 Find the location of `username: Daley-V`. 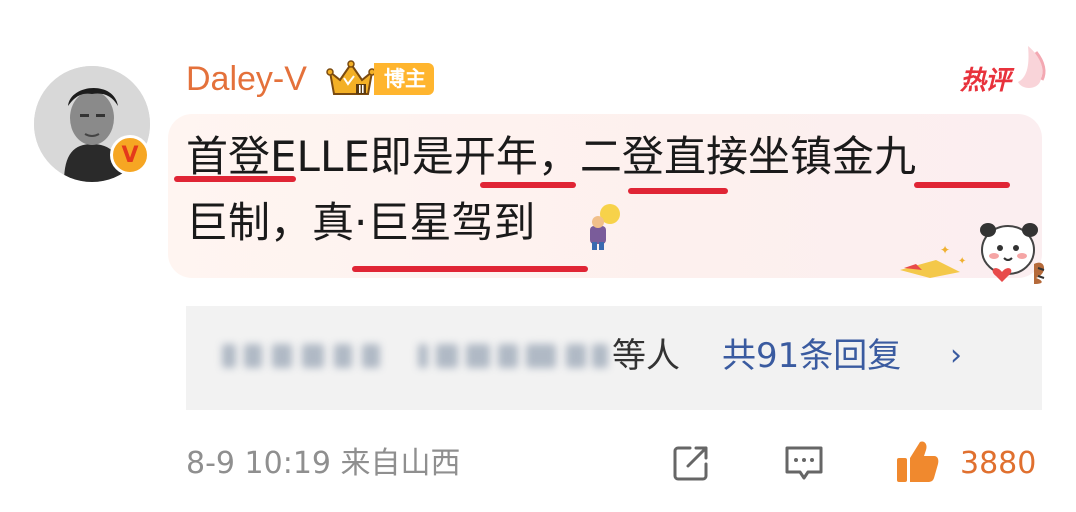

username: Daley-V is located at coordinates (246, 79).